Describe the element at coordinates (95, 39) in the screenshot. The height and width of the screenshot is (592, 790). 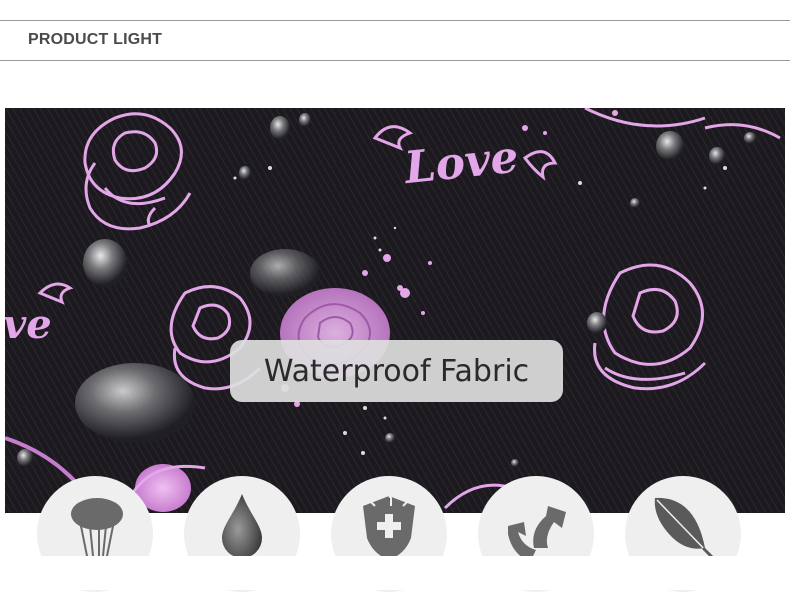
I see `section-title: PRODUCT LIGHT` at that location.